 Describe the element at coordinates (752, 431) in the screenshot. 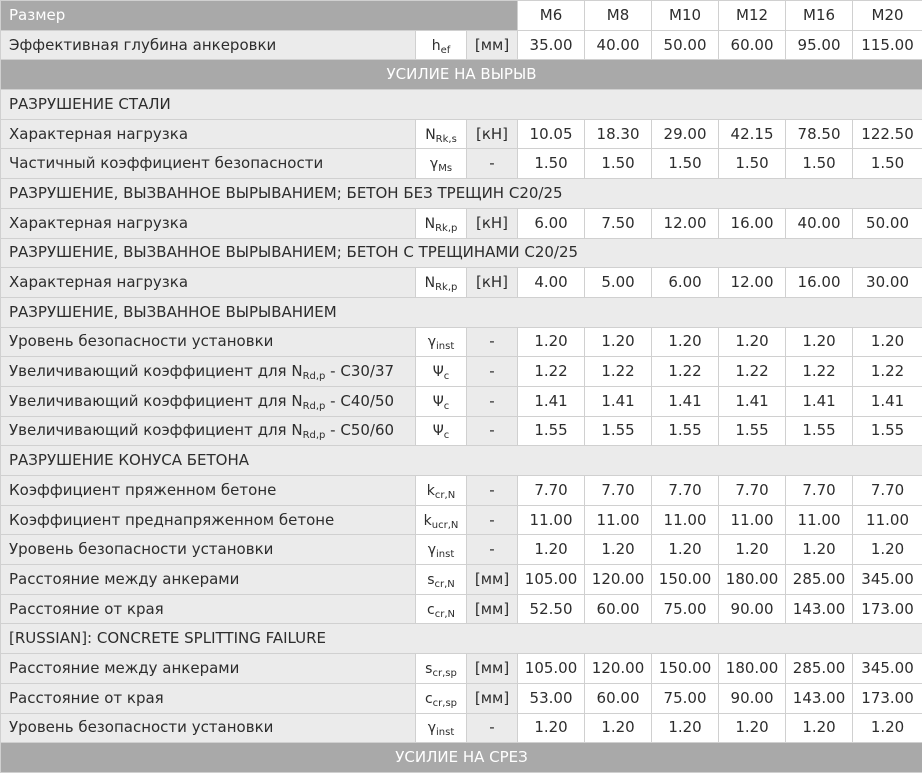

I see `value-cell: 1.55` at that location.